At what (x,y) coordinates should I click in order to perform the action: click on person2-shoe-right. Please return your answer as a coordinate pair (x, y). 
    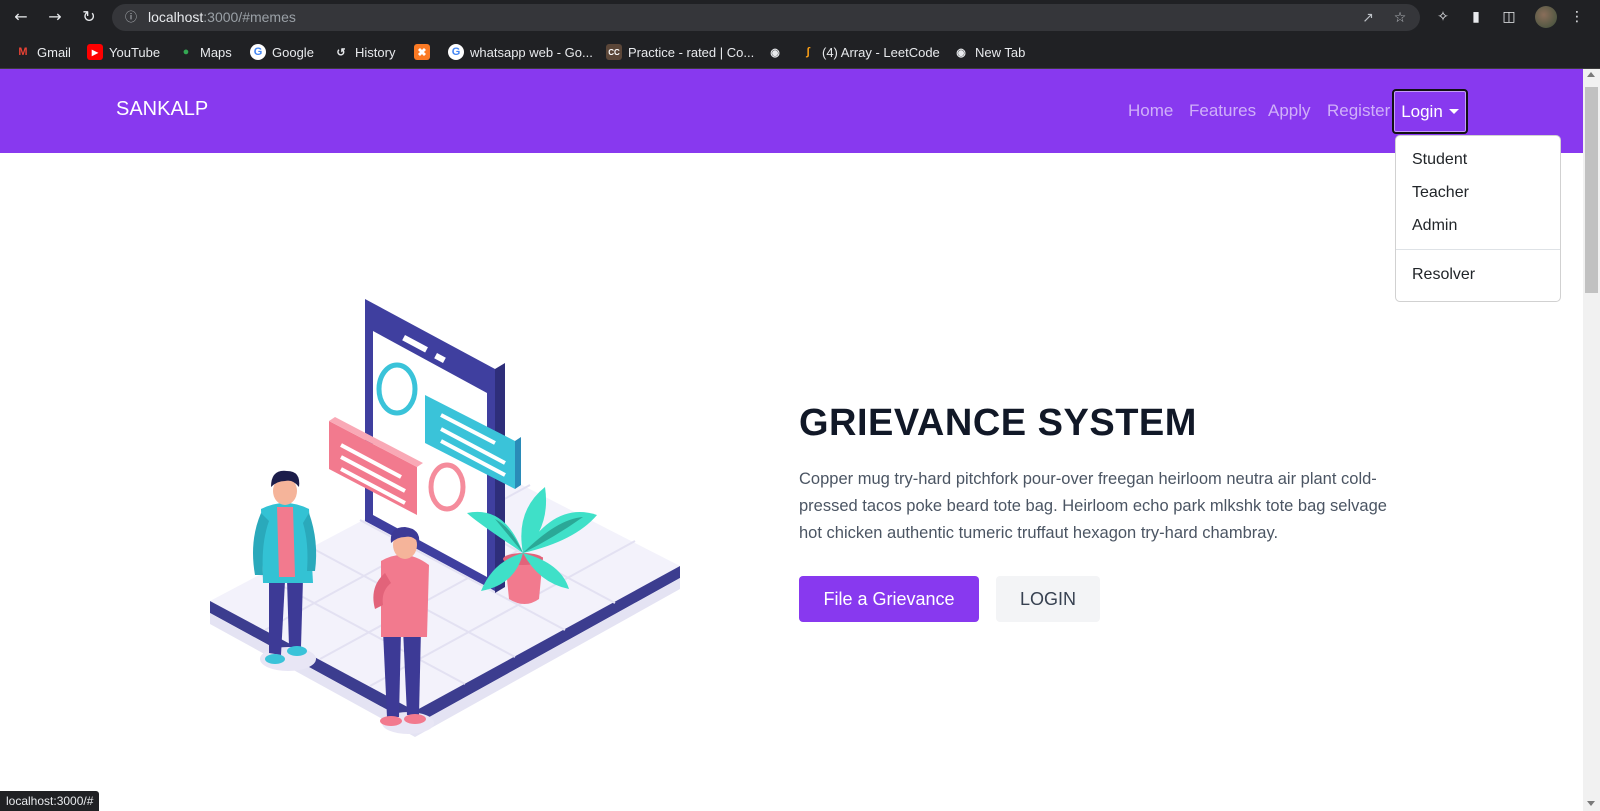
    Looking at the image, I should click on (415, 719).